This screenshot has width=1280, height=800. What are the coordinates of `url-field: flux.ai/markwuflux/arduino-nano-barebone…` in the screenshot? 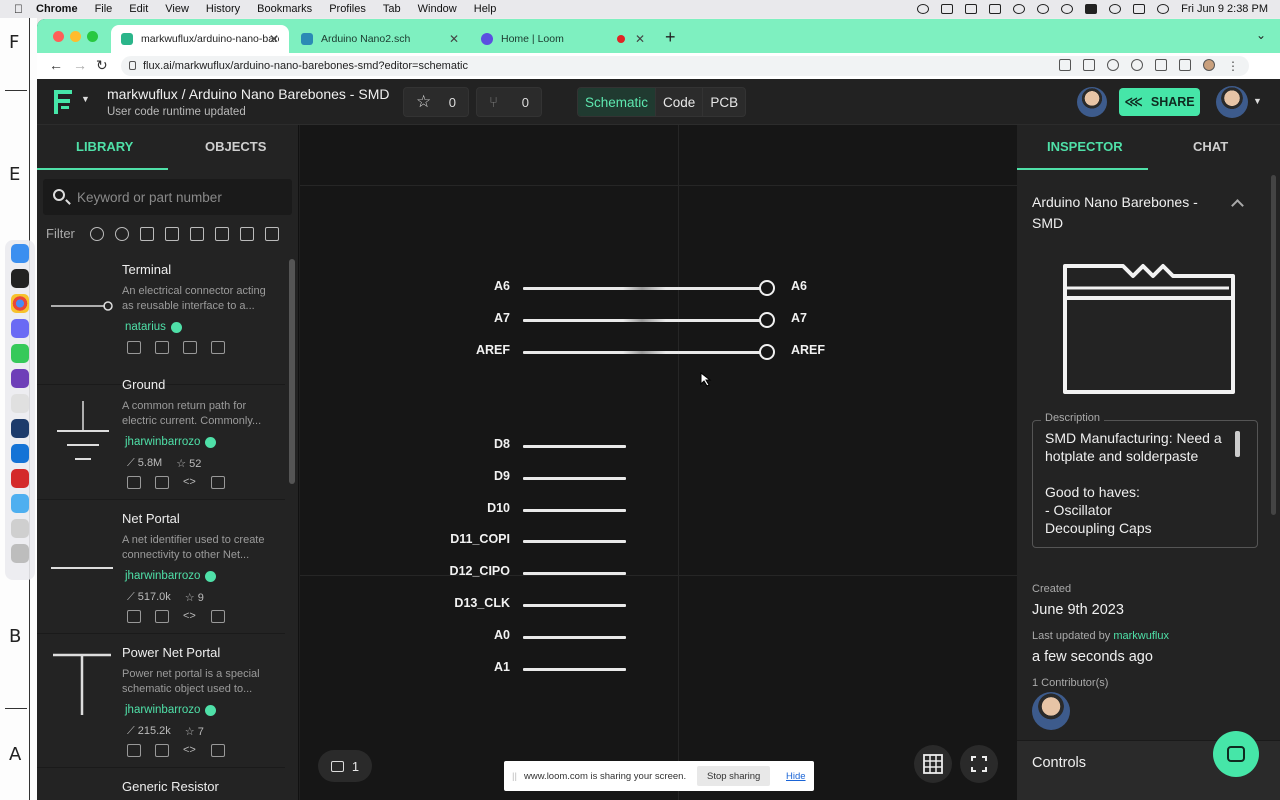 It's located at (685, 66).